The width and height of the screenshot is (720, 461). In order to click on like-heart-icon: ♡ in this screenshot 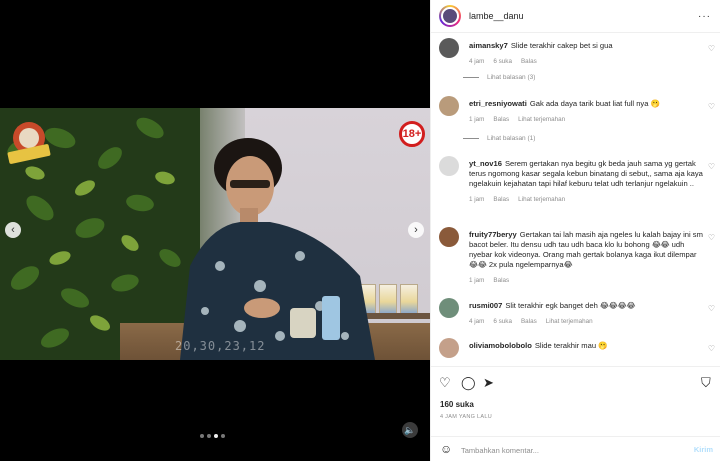, I will do `click(445, 383)`.